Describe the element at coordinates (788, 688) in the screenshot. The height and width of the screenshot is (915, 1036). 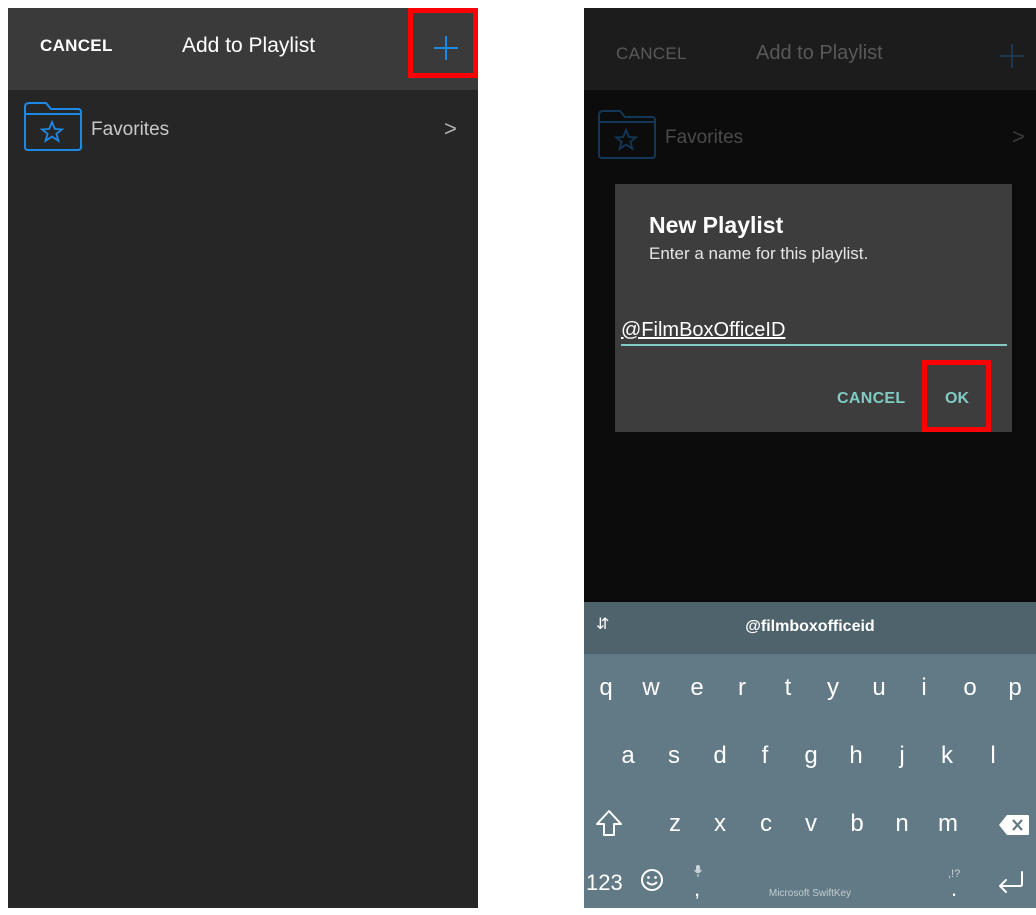
I see `key-t: t` at that location.